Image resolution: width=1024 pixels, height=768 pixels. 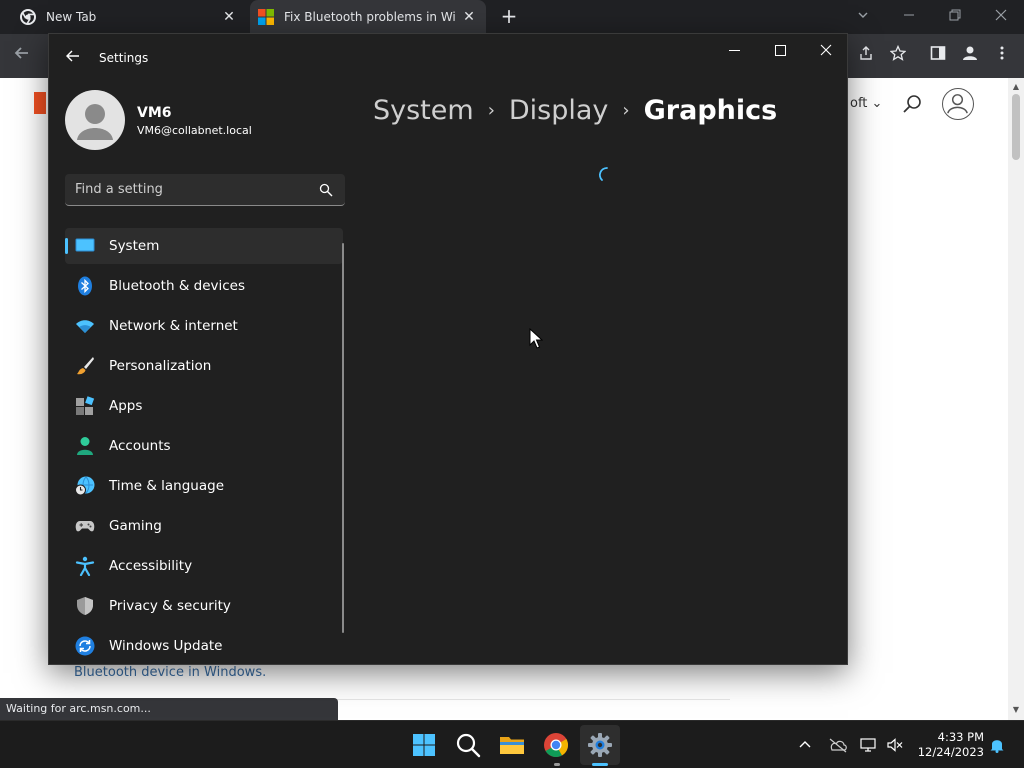 I want to click on file-explorer-icon, so click(x=512, y=745).